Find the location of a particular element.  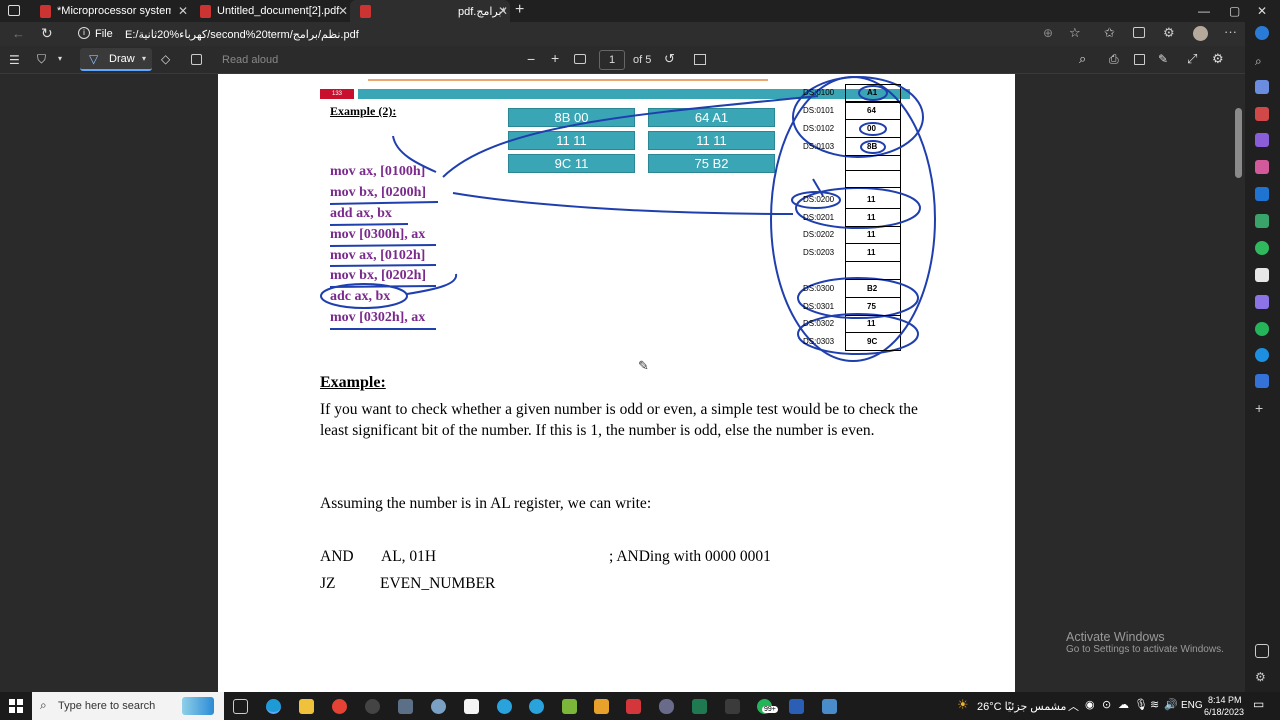

sidebar-notion-icon is located at coordinates (1262, 275).